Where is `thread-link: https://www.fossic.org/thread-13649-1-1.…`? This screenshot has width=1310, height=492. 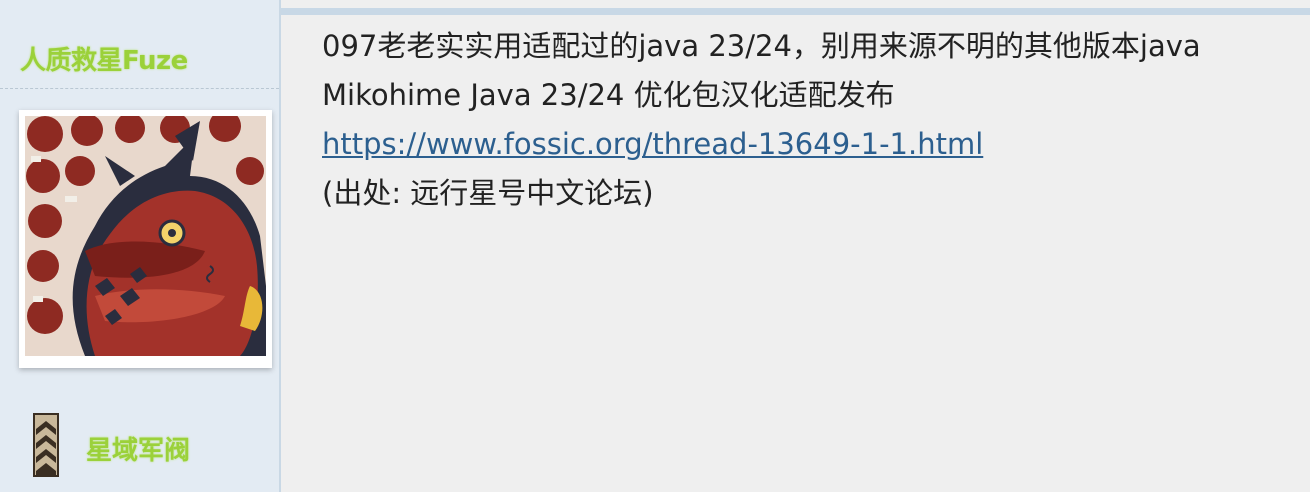 thread-link: https://www.fossic.org/thread-13649-1-1.… is located at coordinates (652, 144).